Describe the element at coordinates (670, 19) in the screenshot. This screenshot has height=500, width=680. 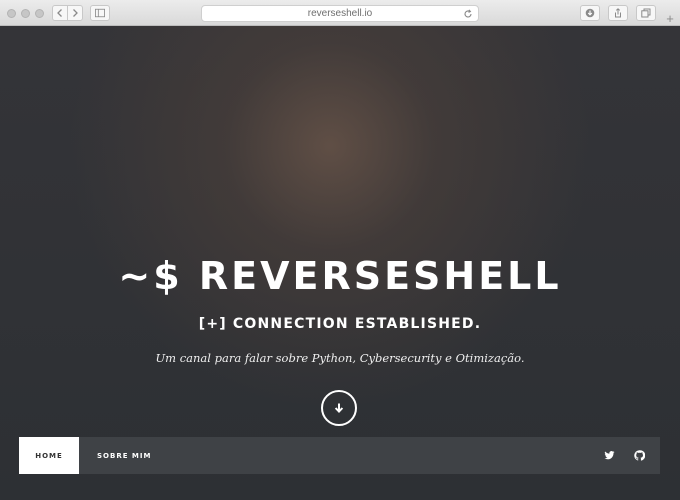
I see `new-tab-button: +` at that location.